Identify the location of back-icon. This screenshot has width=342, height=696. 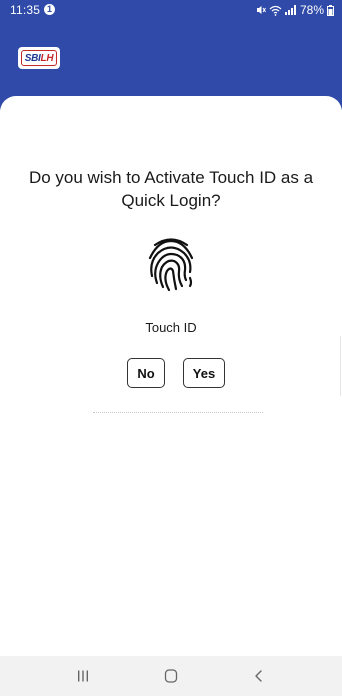
(258, 676).